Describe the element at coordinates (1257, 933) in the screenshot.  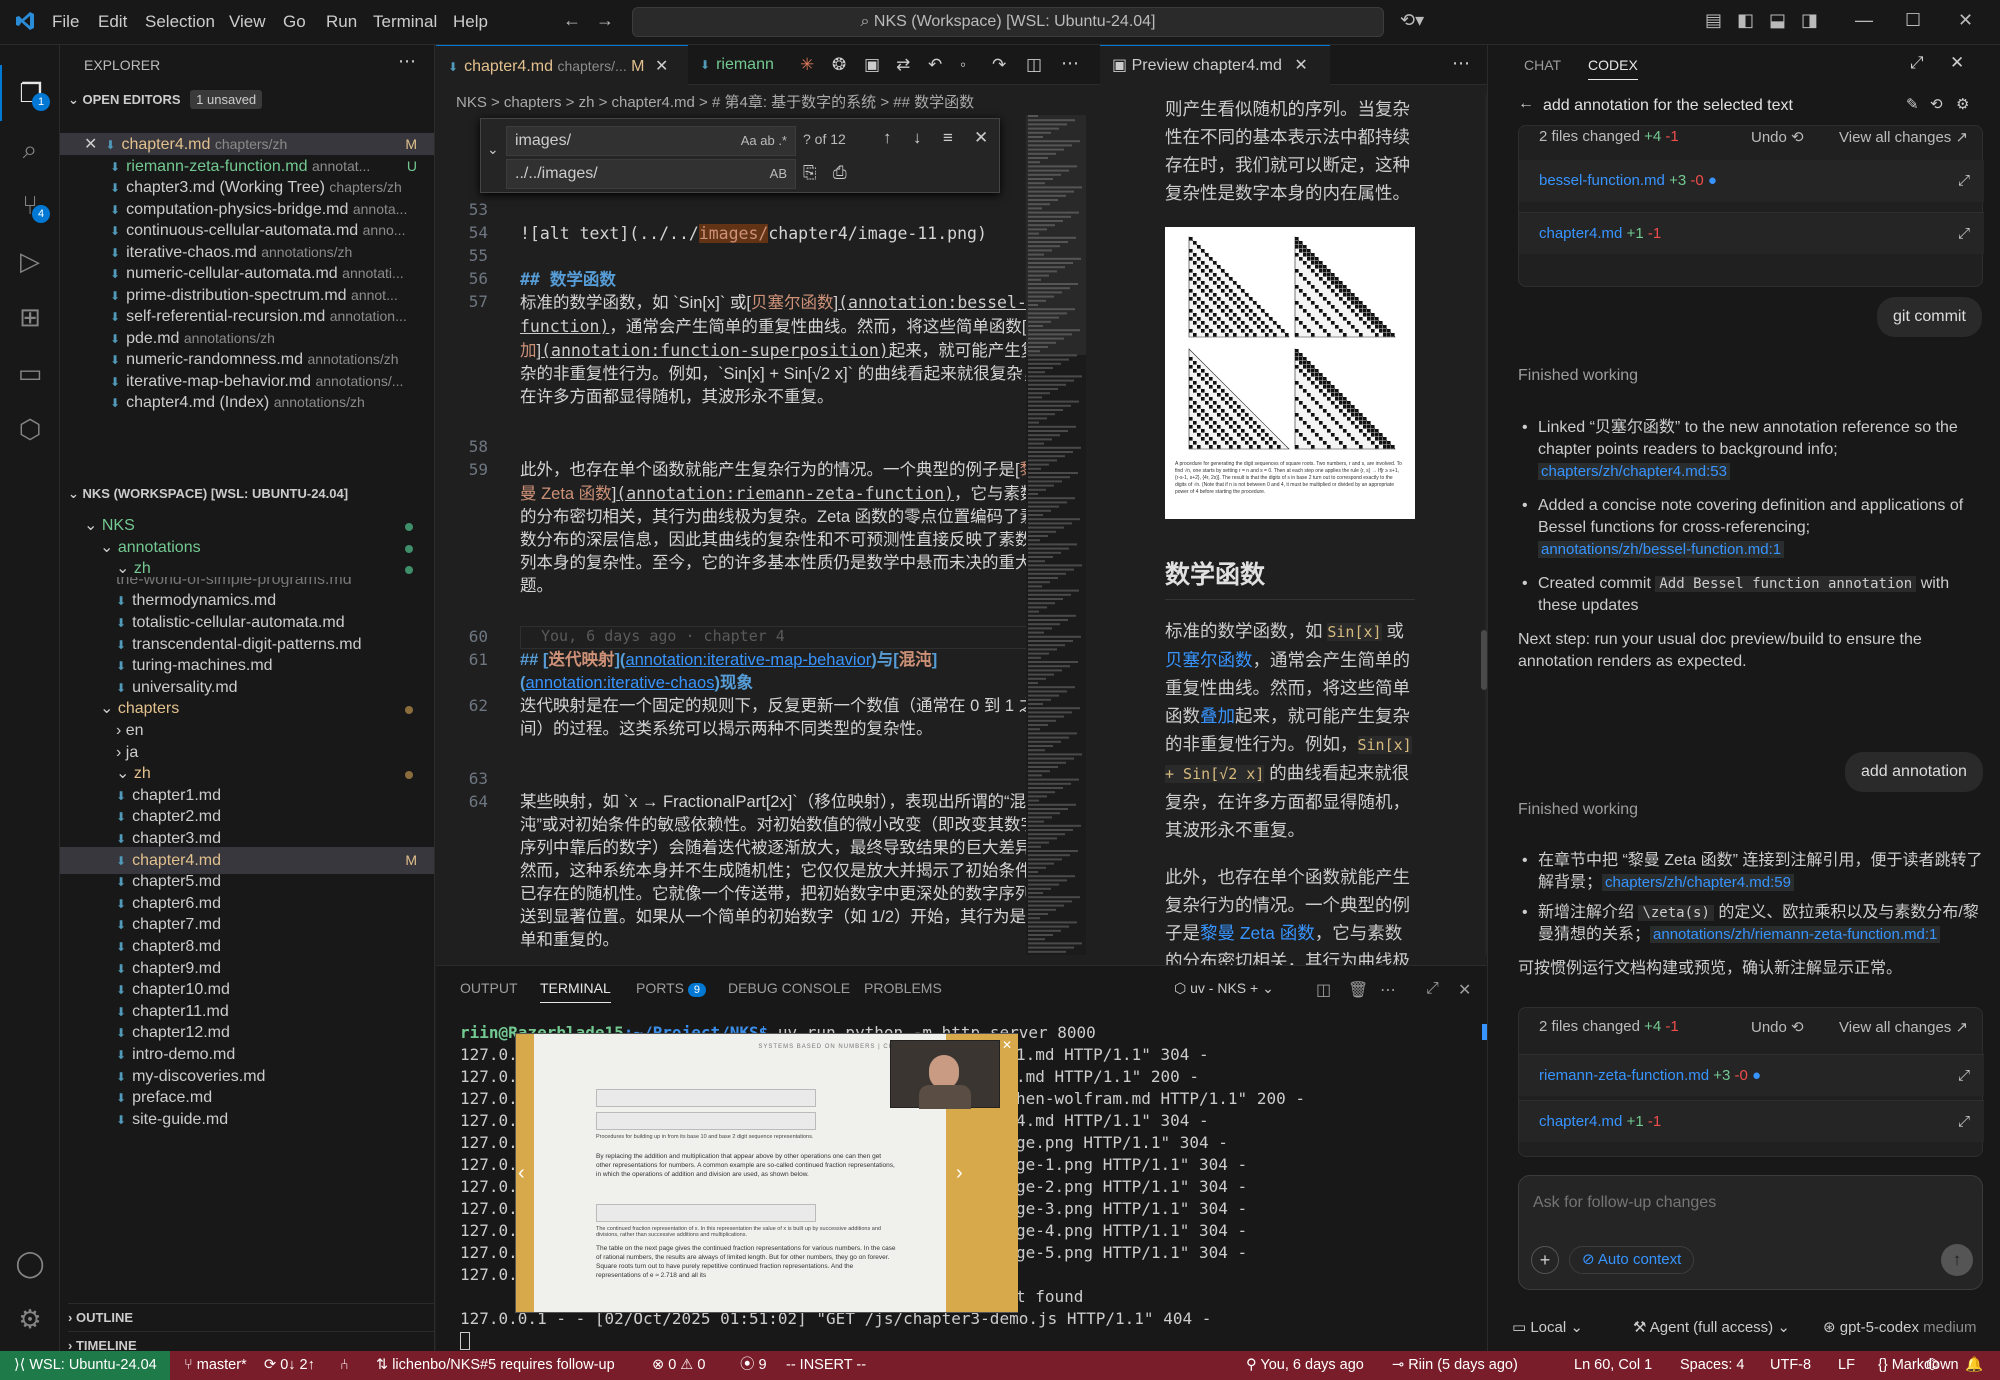
I see `preview-link: 黎曼 Zeta 函数` at that location.